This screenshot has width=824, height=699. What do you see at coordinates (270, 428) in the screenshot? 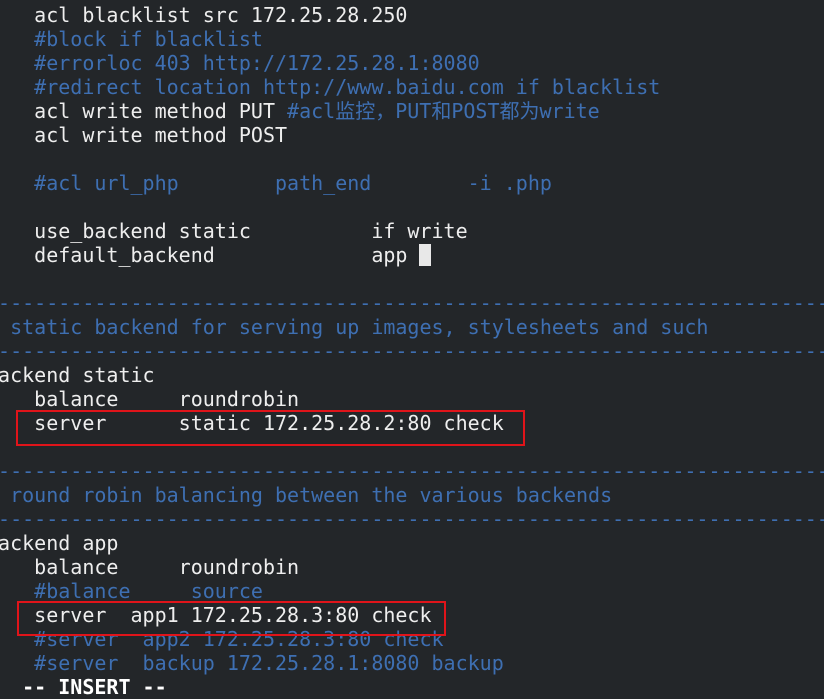
I see `highlight-box-static-server` at bounding box center [270, 428].